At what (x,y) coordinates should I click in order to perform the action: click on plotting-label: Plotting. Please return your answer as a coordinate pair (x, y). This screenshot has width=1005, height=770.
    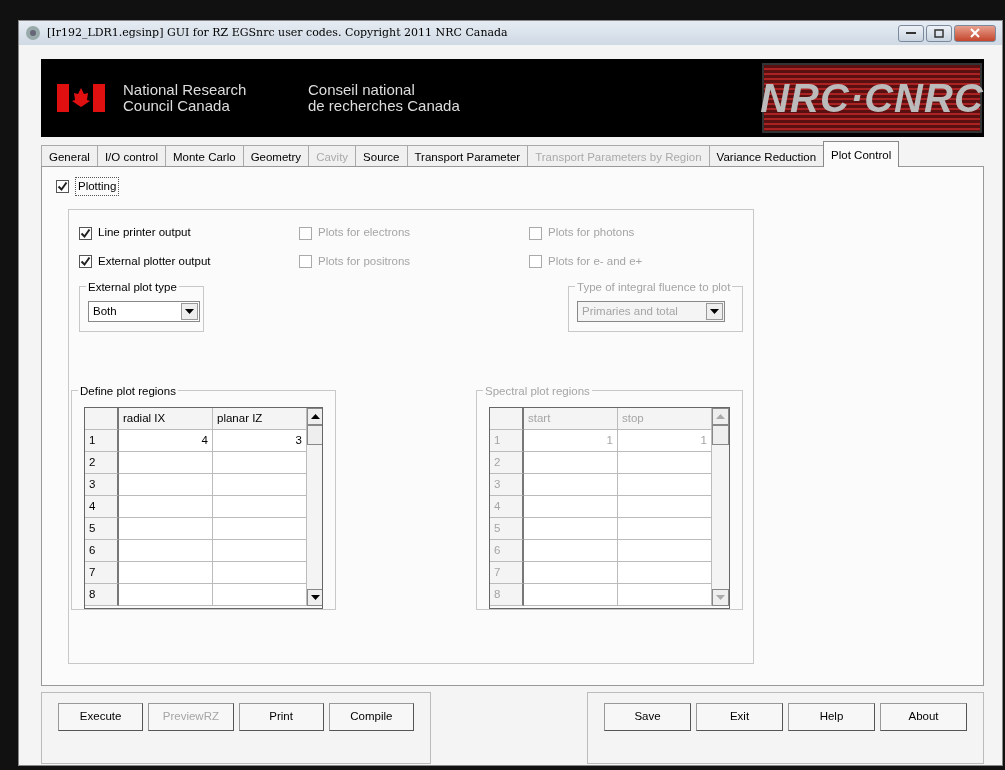
    Looking at the image, I should click on (97, 187).